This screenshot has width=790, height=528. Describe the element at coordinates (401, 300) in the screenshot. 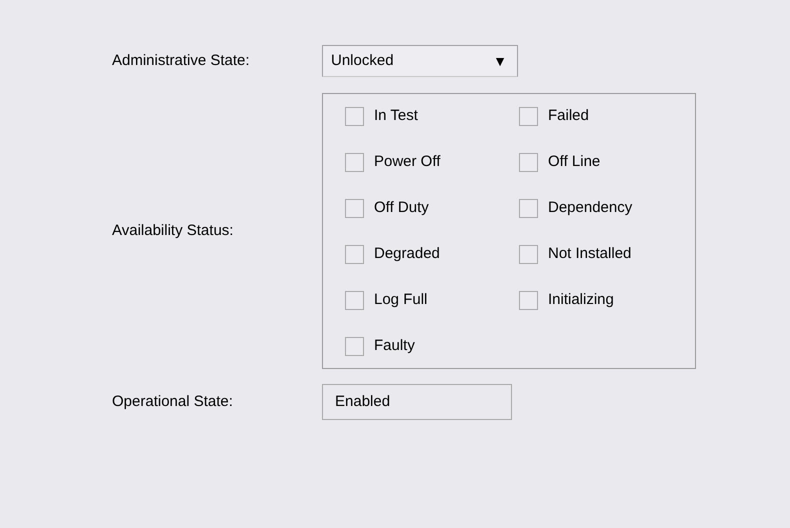

I see `checkbox-label: Log Full` at that location.